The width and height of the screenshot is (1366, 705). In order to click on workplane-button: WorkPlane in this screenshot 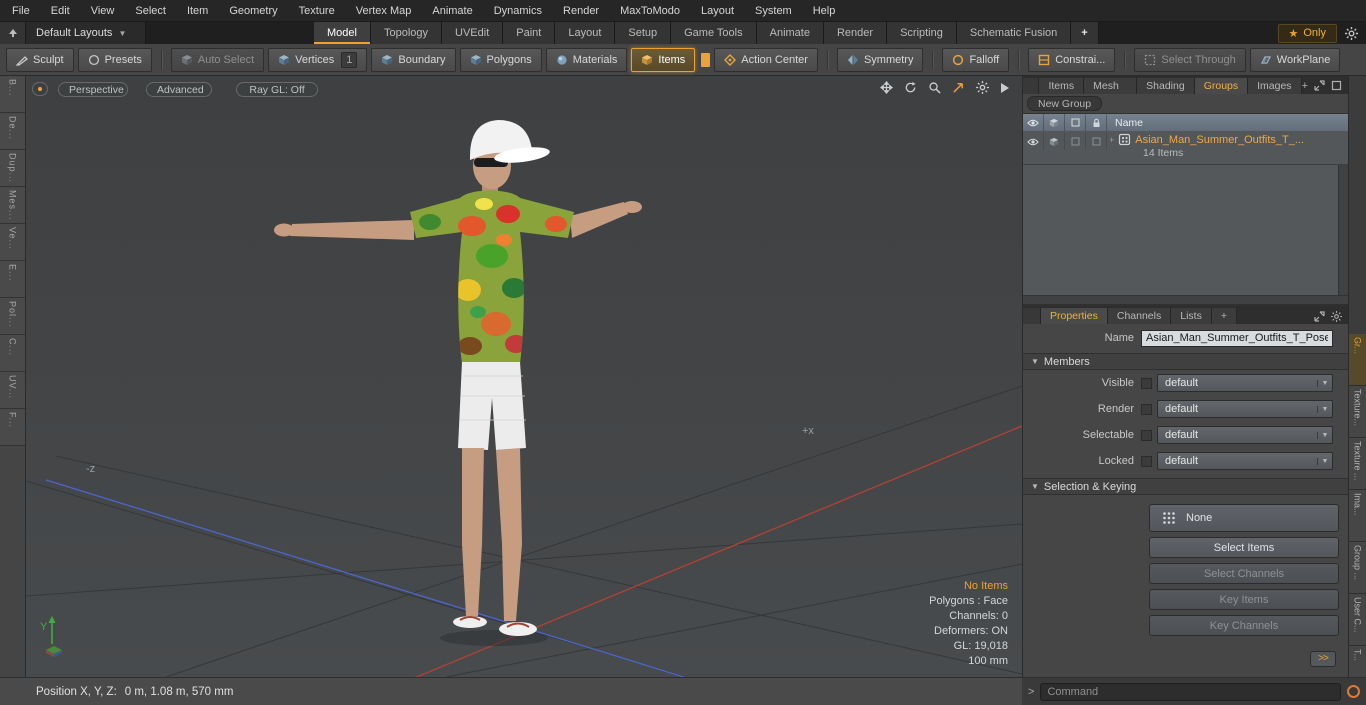, I will do `click(1295, 59)`.